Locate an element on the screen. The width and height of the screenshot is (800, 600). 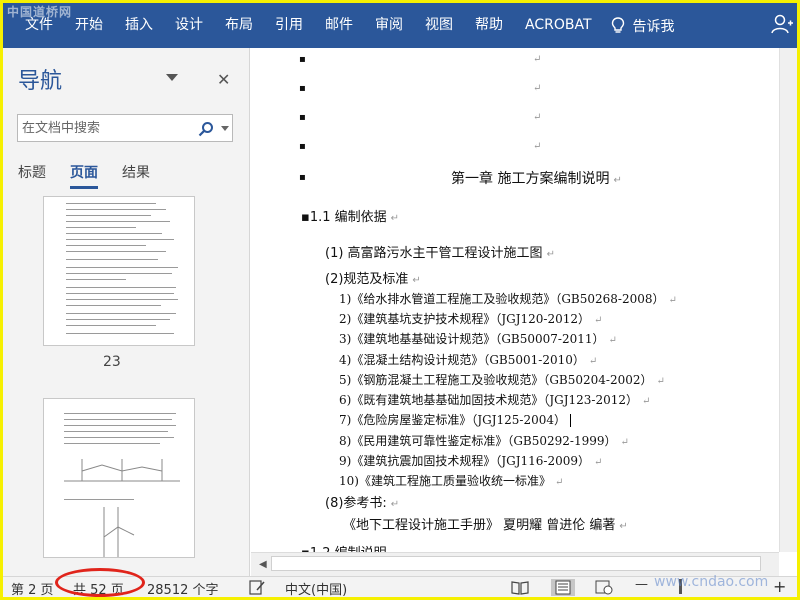
nav-tab-results: 结果 is located at coordinates (136, 175).